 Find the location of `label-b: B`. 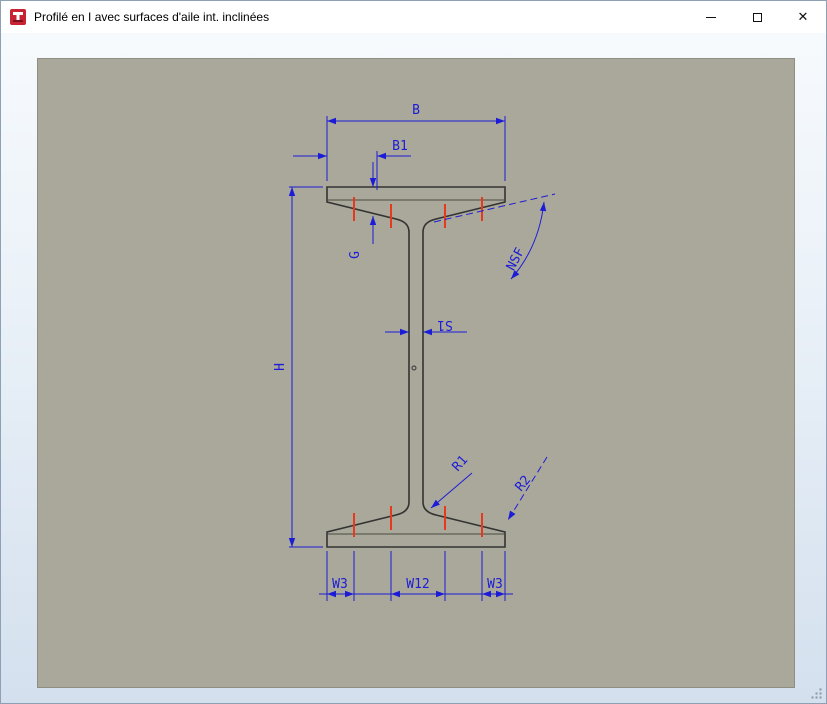

label-b: B is located at coordinates (416, 110).